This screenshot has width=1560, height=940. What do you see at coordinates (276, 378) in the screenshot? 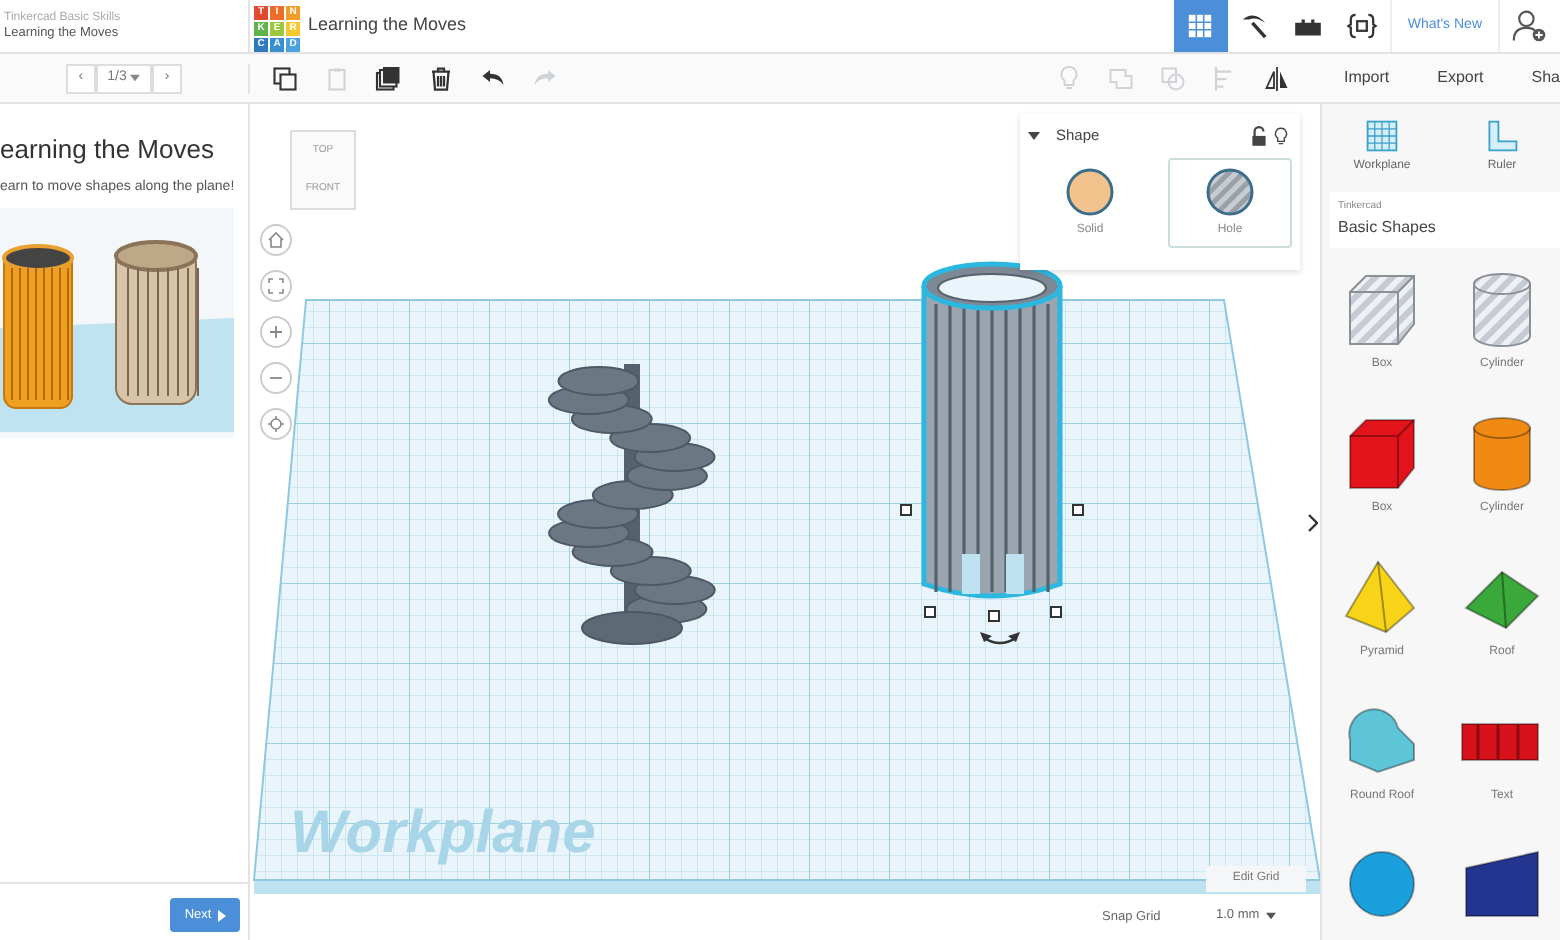
I see `zoom-out-button` at bounding box center [276, 378].